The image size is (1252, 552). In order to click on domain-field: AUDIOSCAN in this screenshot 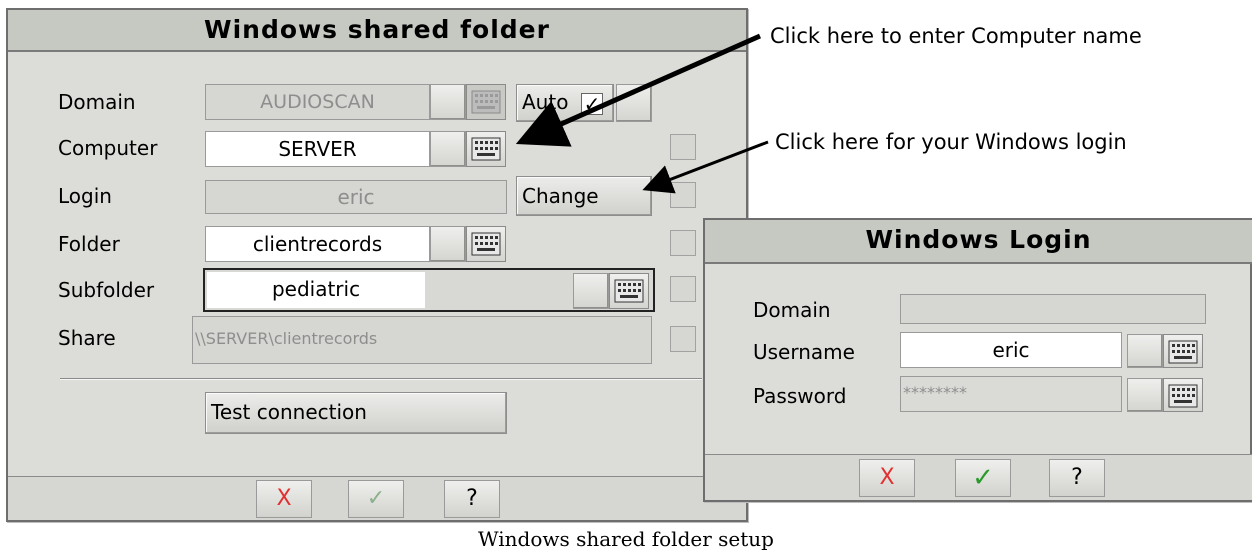, I will do `click(317, 102)`.